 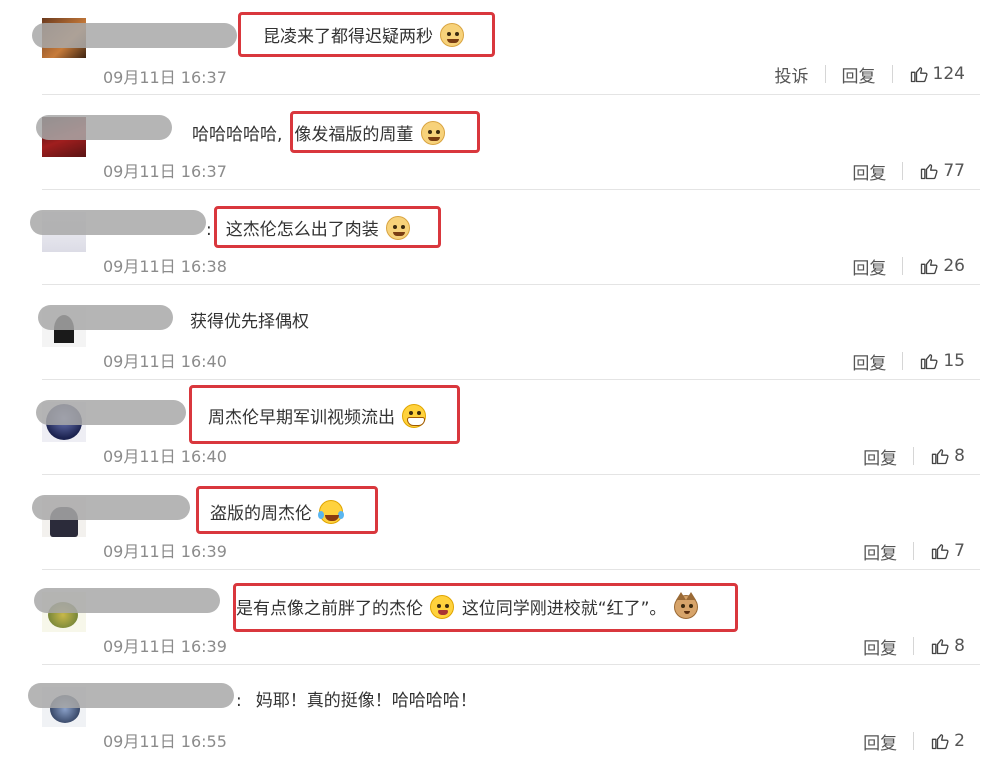 What do you see at coordinates (366, 701) in the screenshot?
I see `comment-text-part: 妈耶！真的挺像！哈哈哈哈！` at bounding box center [366, 701].